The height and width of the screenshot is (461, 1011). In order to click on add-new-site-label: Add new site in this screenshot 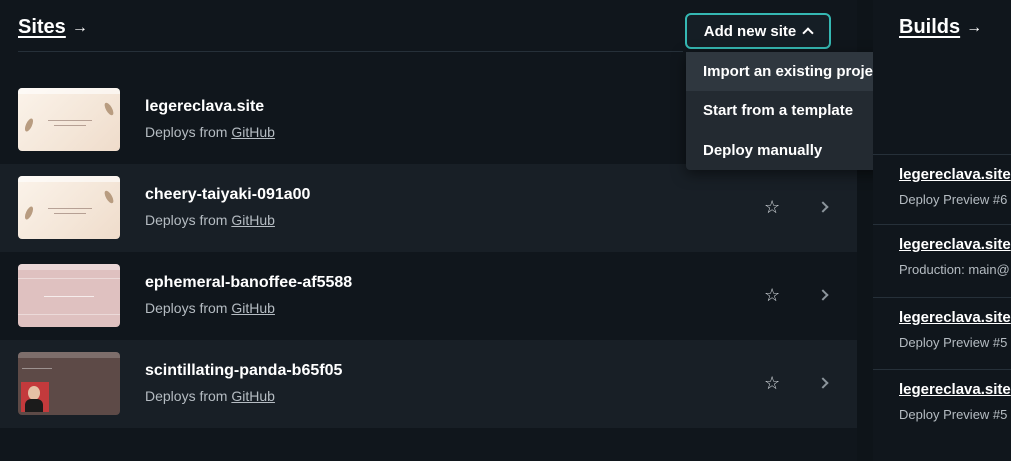, I will do `click(750, 31)`.